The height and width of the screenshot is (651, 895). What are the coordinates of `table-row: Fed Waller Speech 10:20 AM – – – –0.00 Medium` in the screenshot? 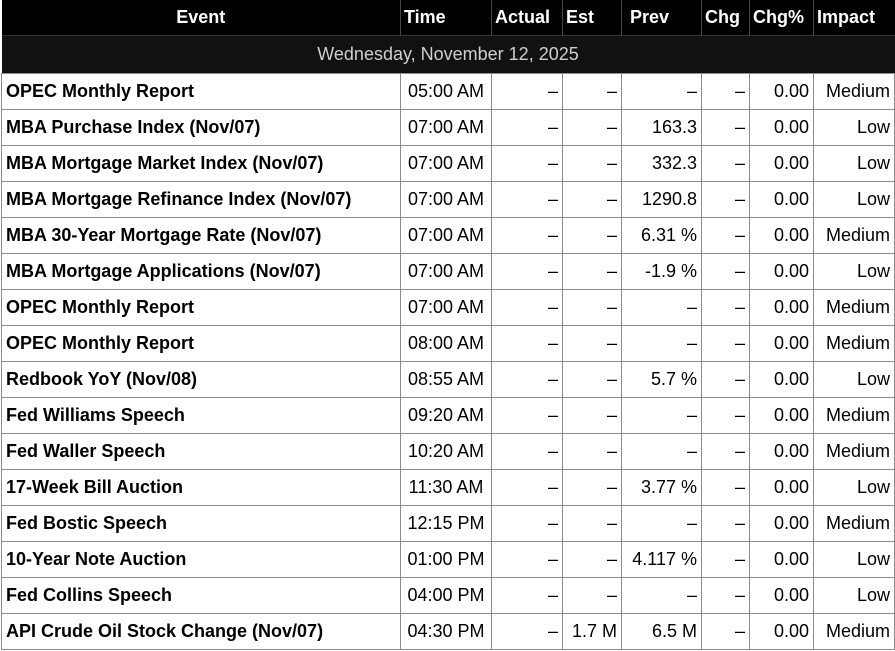 It's located at (448, 451).